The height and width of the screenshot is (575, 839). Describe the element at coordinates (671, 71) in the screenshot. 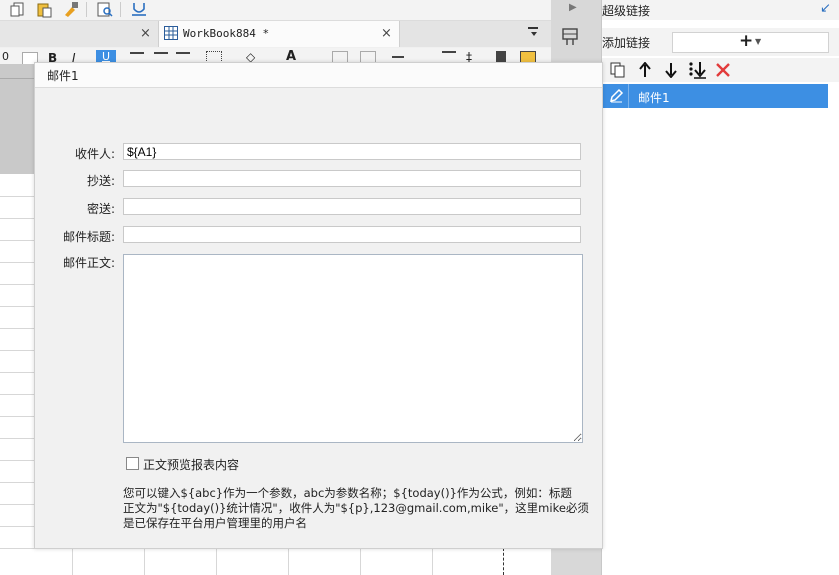

I see `move-down-icon` at that location.